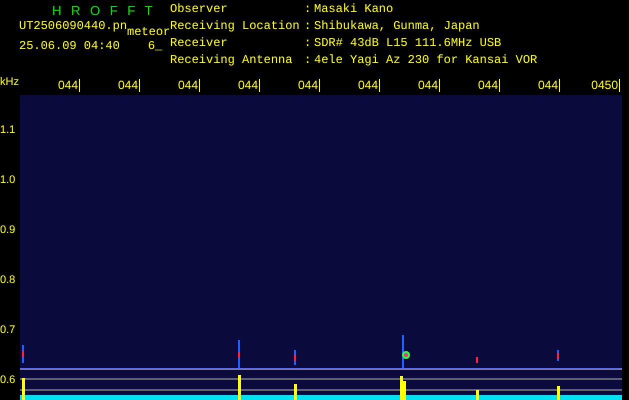 This screenshot has height=400, width=629. Describe the element at coordinates (397, 28) in the screenshot. I see `info-value: Shibukawa, Gunma, Japan` at that location.